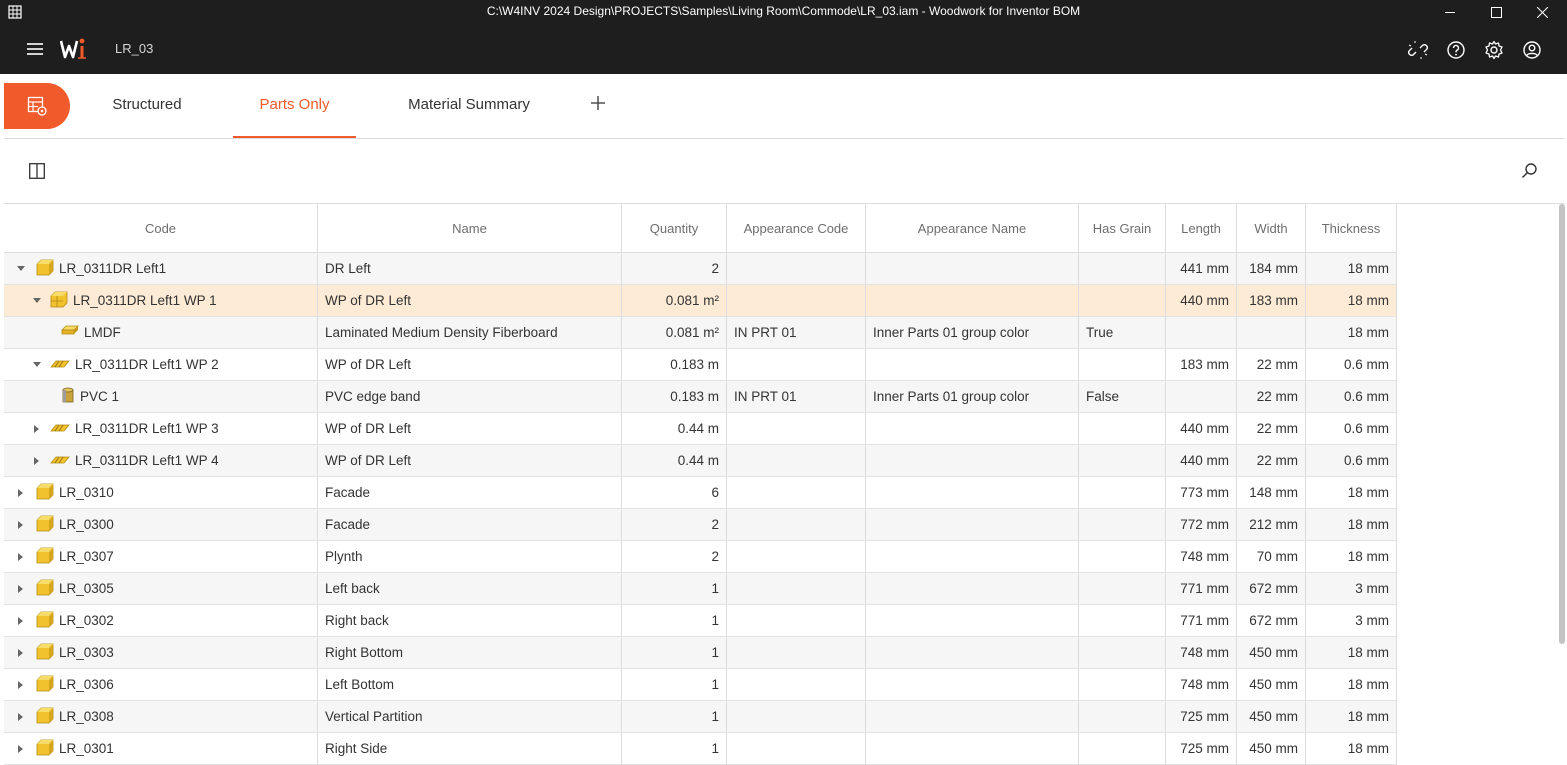 This screenshot has width=1567, height=765. What do you see at coordinates (1271, 364) in the screenshot?
I see `width-cell: 22 mm` at bounding box center [1271, 364].